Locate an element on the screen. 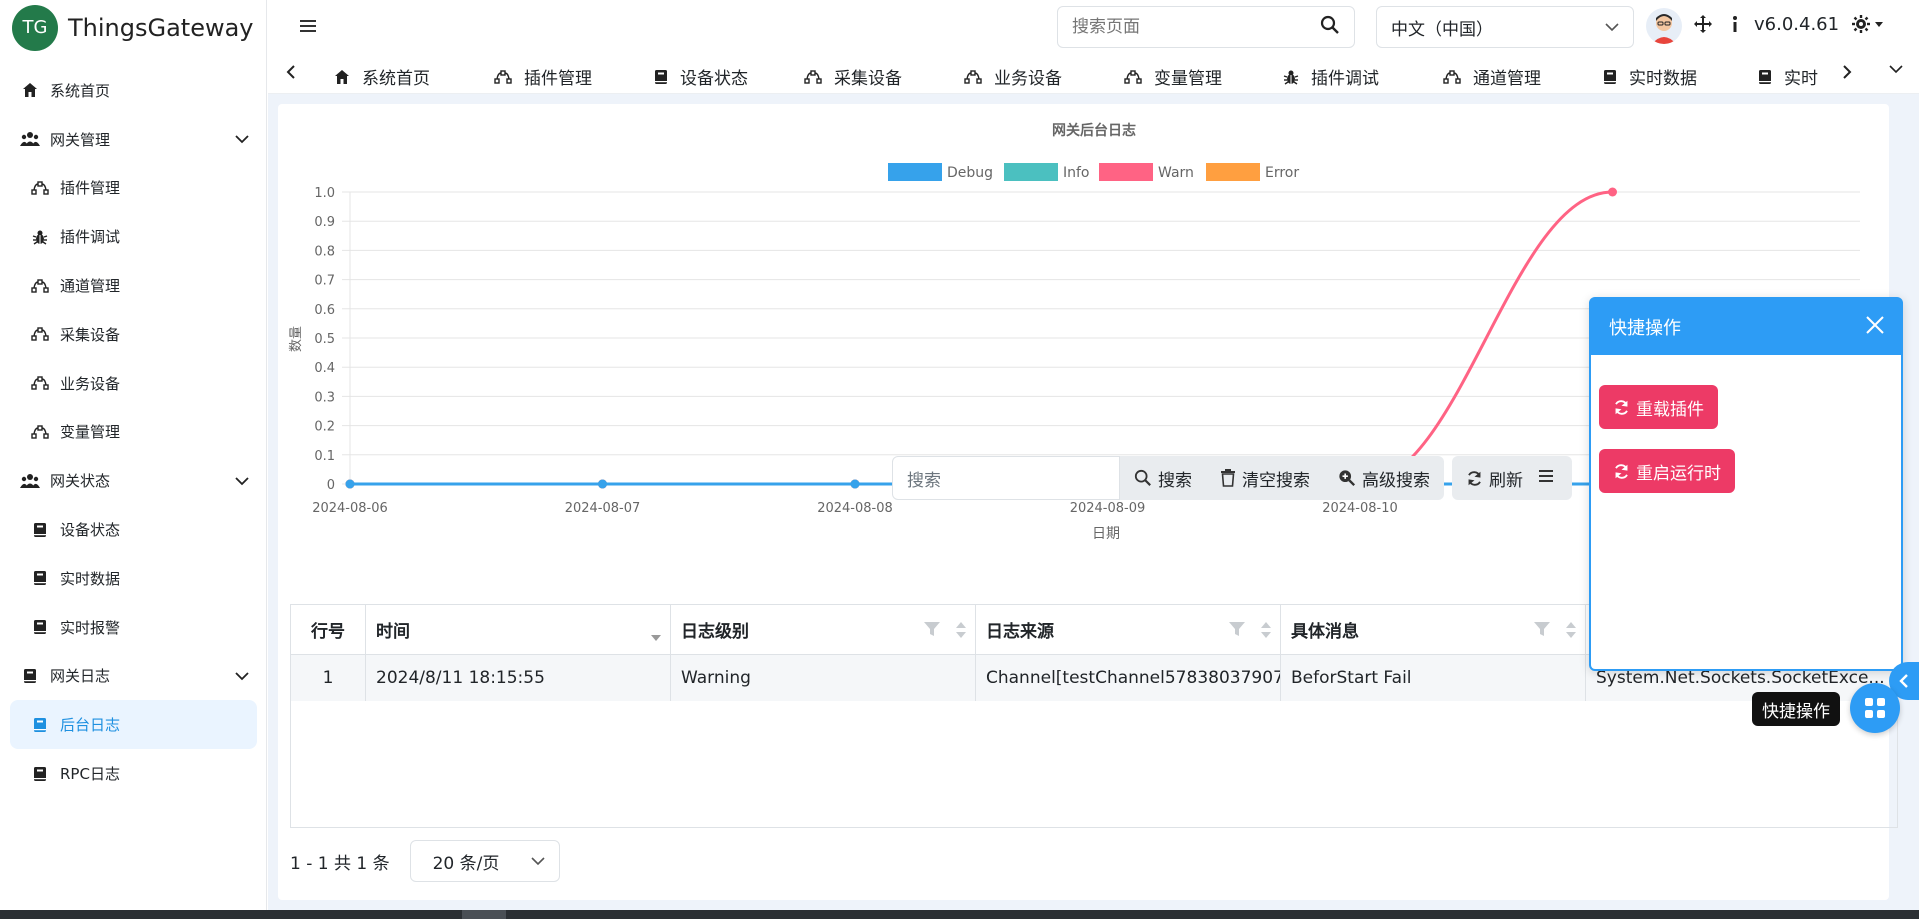 The height and width of the screenshot is (919, 1919). page-size-select: 20 条/页 is located at coordinates (484, 861).